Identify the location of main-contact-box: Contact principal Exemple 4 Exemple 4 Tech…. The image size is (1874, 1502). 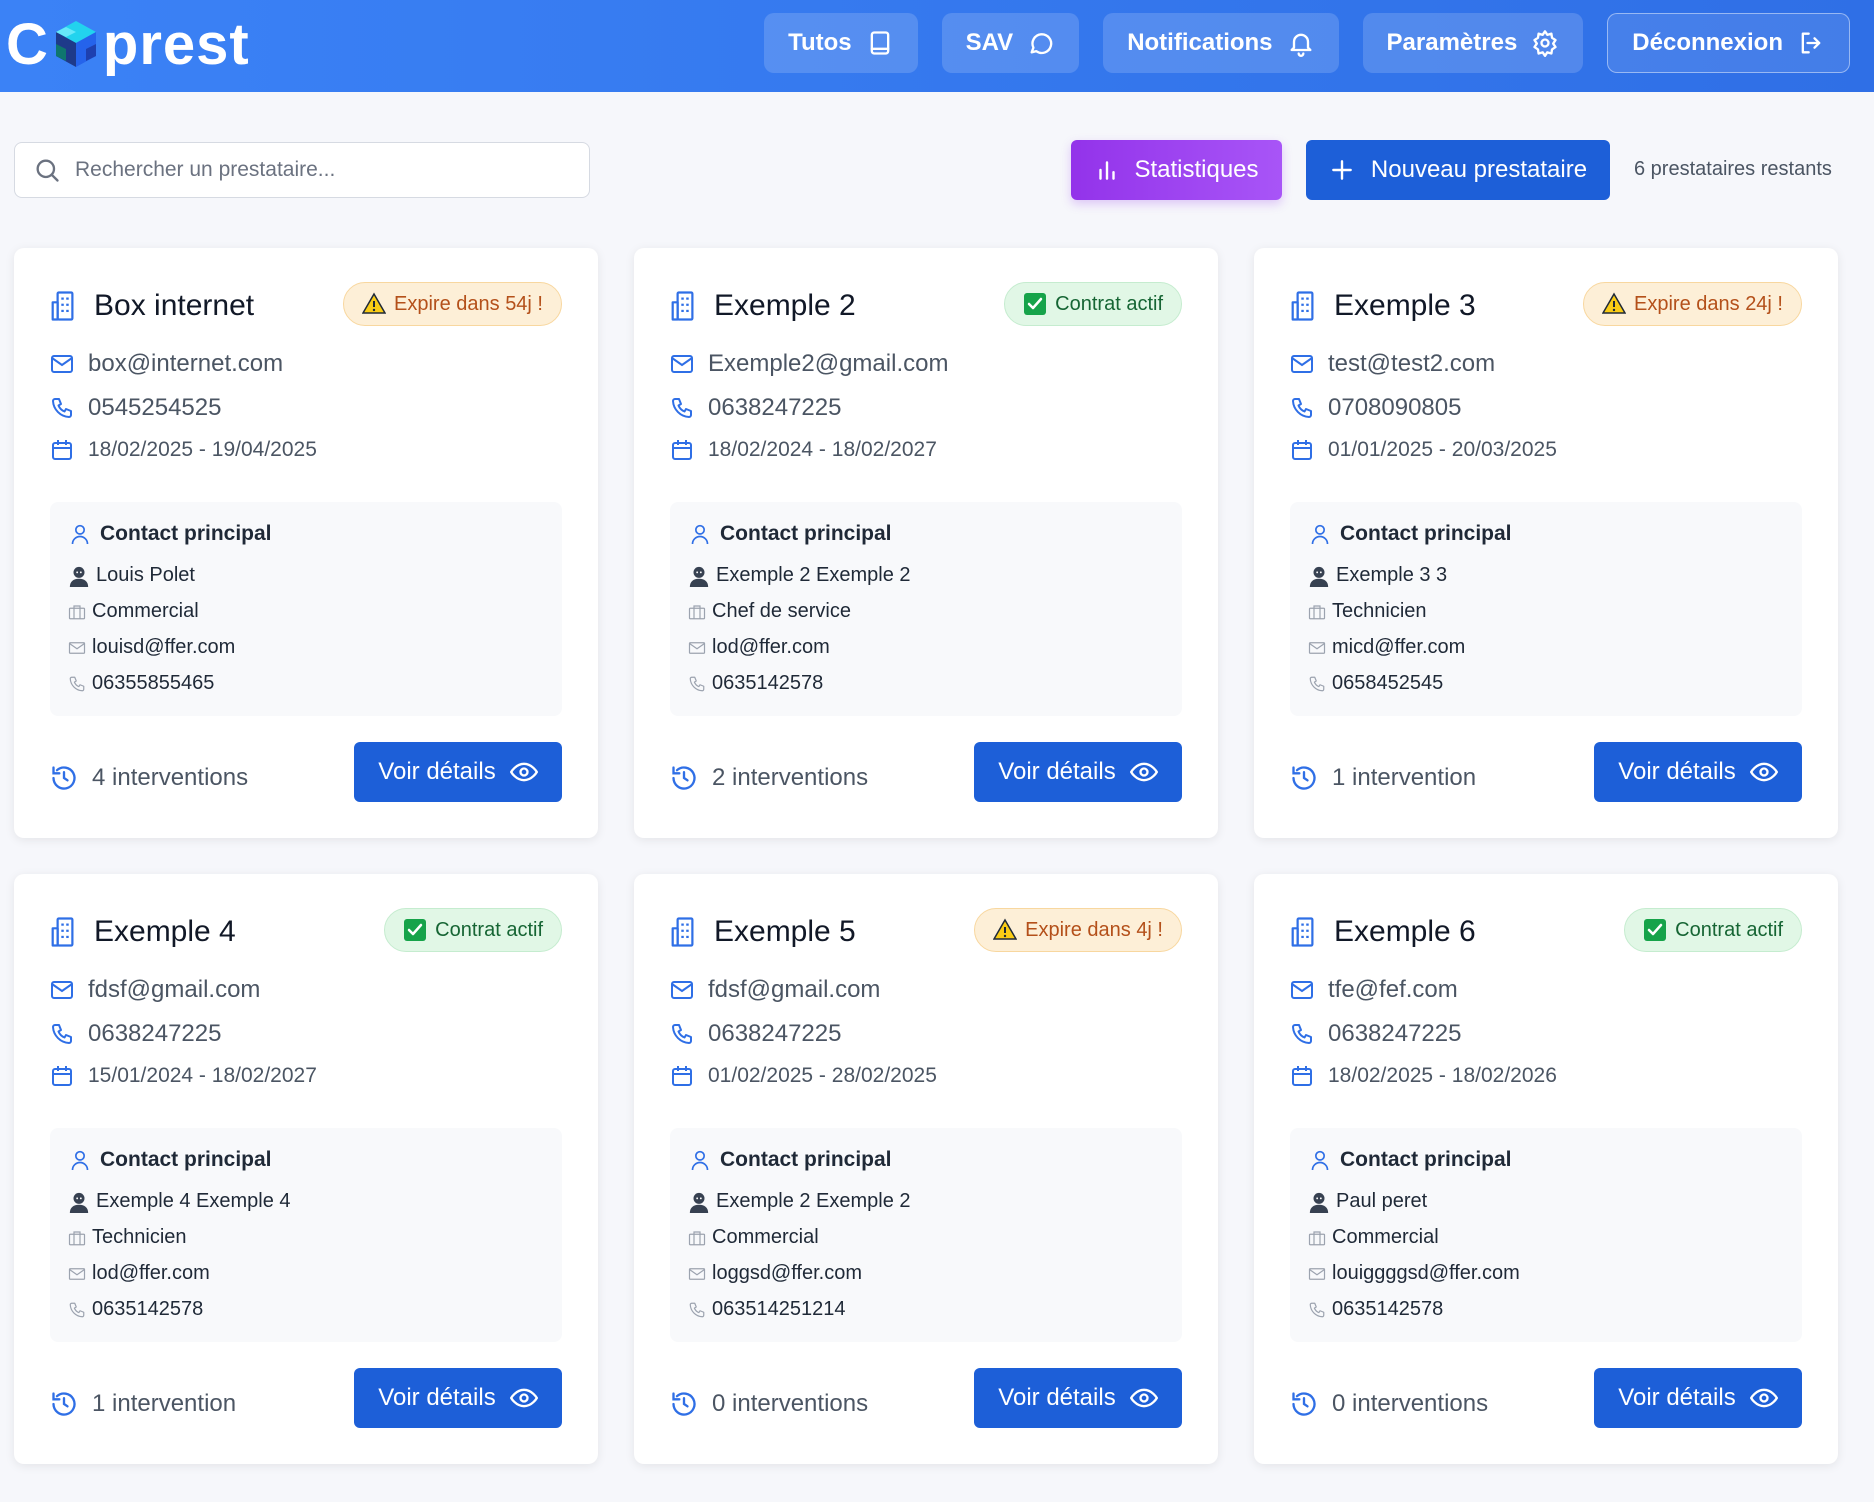
(306, 1235).